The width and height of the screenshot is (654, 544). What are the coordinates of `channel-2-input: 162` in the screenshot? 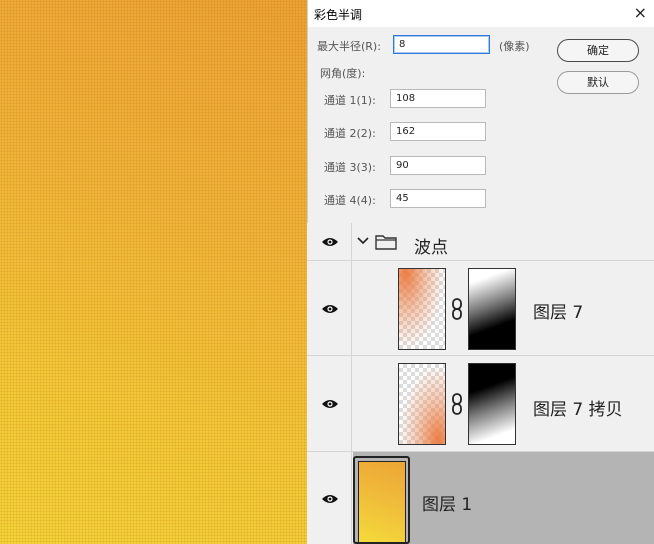 It's located at (438, 131).